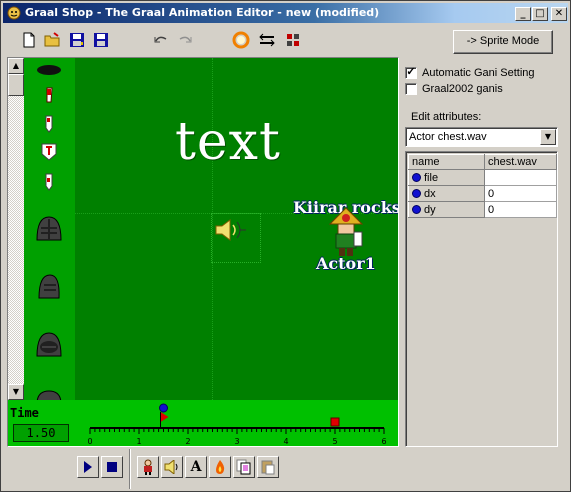 This screenshot has width=571, height=492. Describe the element at coordinates (446, 193) in the screenshot. I see `grid-row-name: dx` at that location.